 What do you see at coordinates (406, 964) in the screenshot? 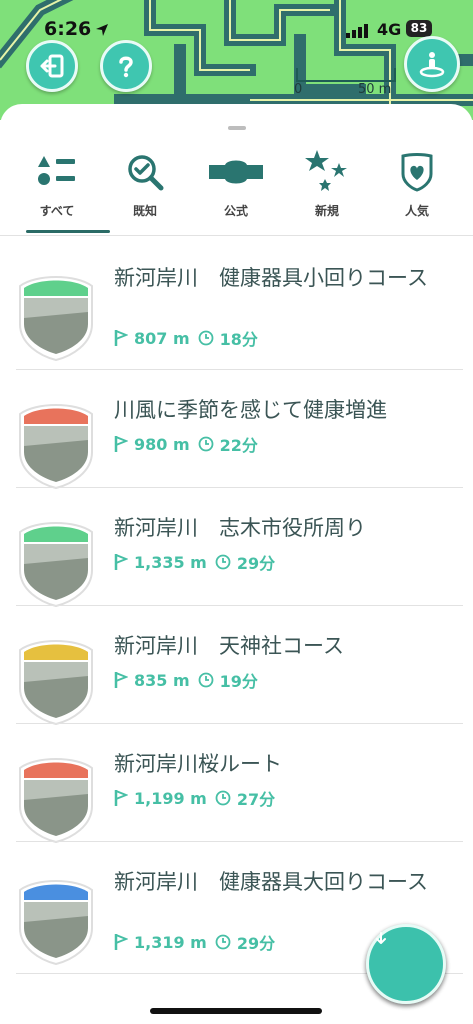
I see `download-badge` at bounding box center [406, 964].